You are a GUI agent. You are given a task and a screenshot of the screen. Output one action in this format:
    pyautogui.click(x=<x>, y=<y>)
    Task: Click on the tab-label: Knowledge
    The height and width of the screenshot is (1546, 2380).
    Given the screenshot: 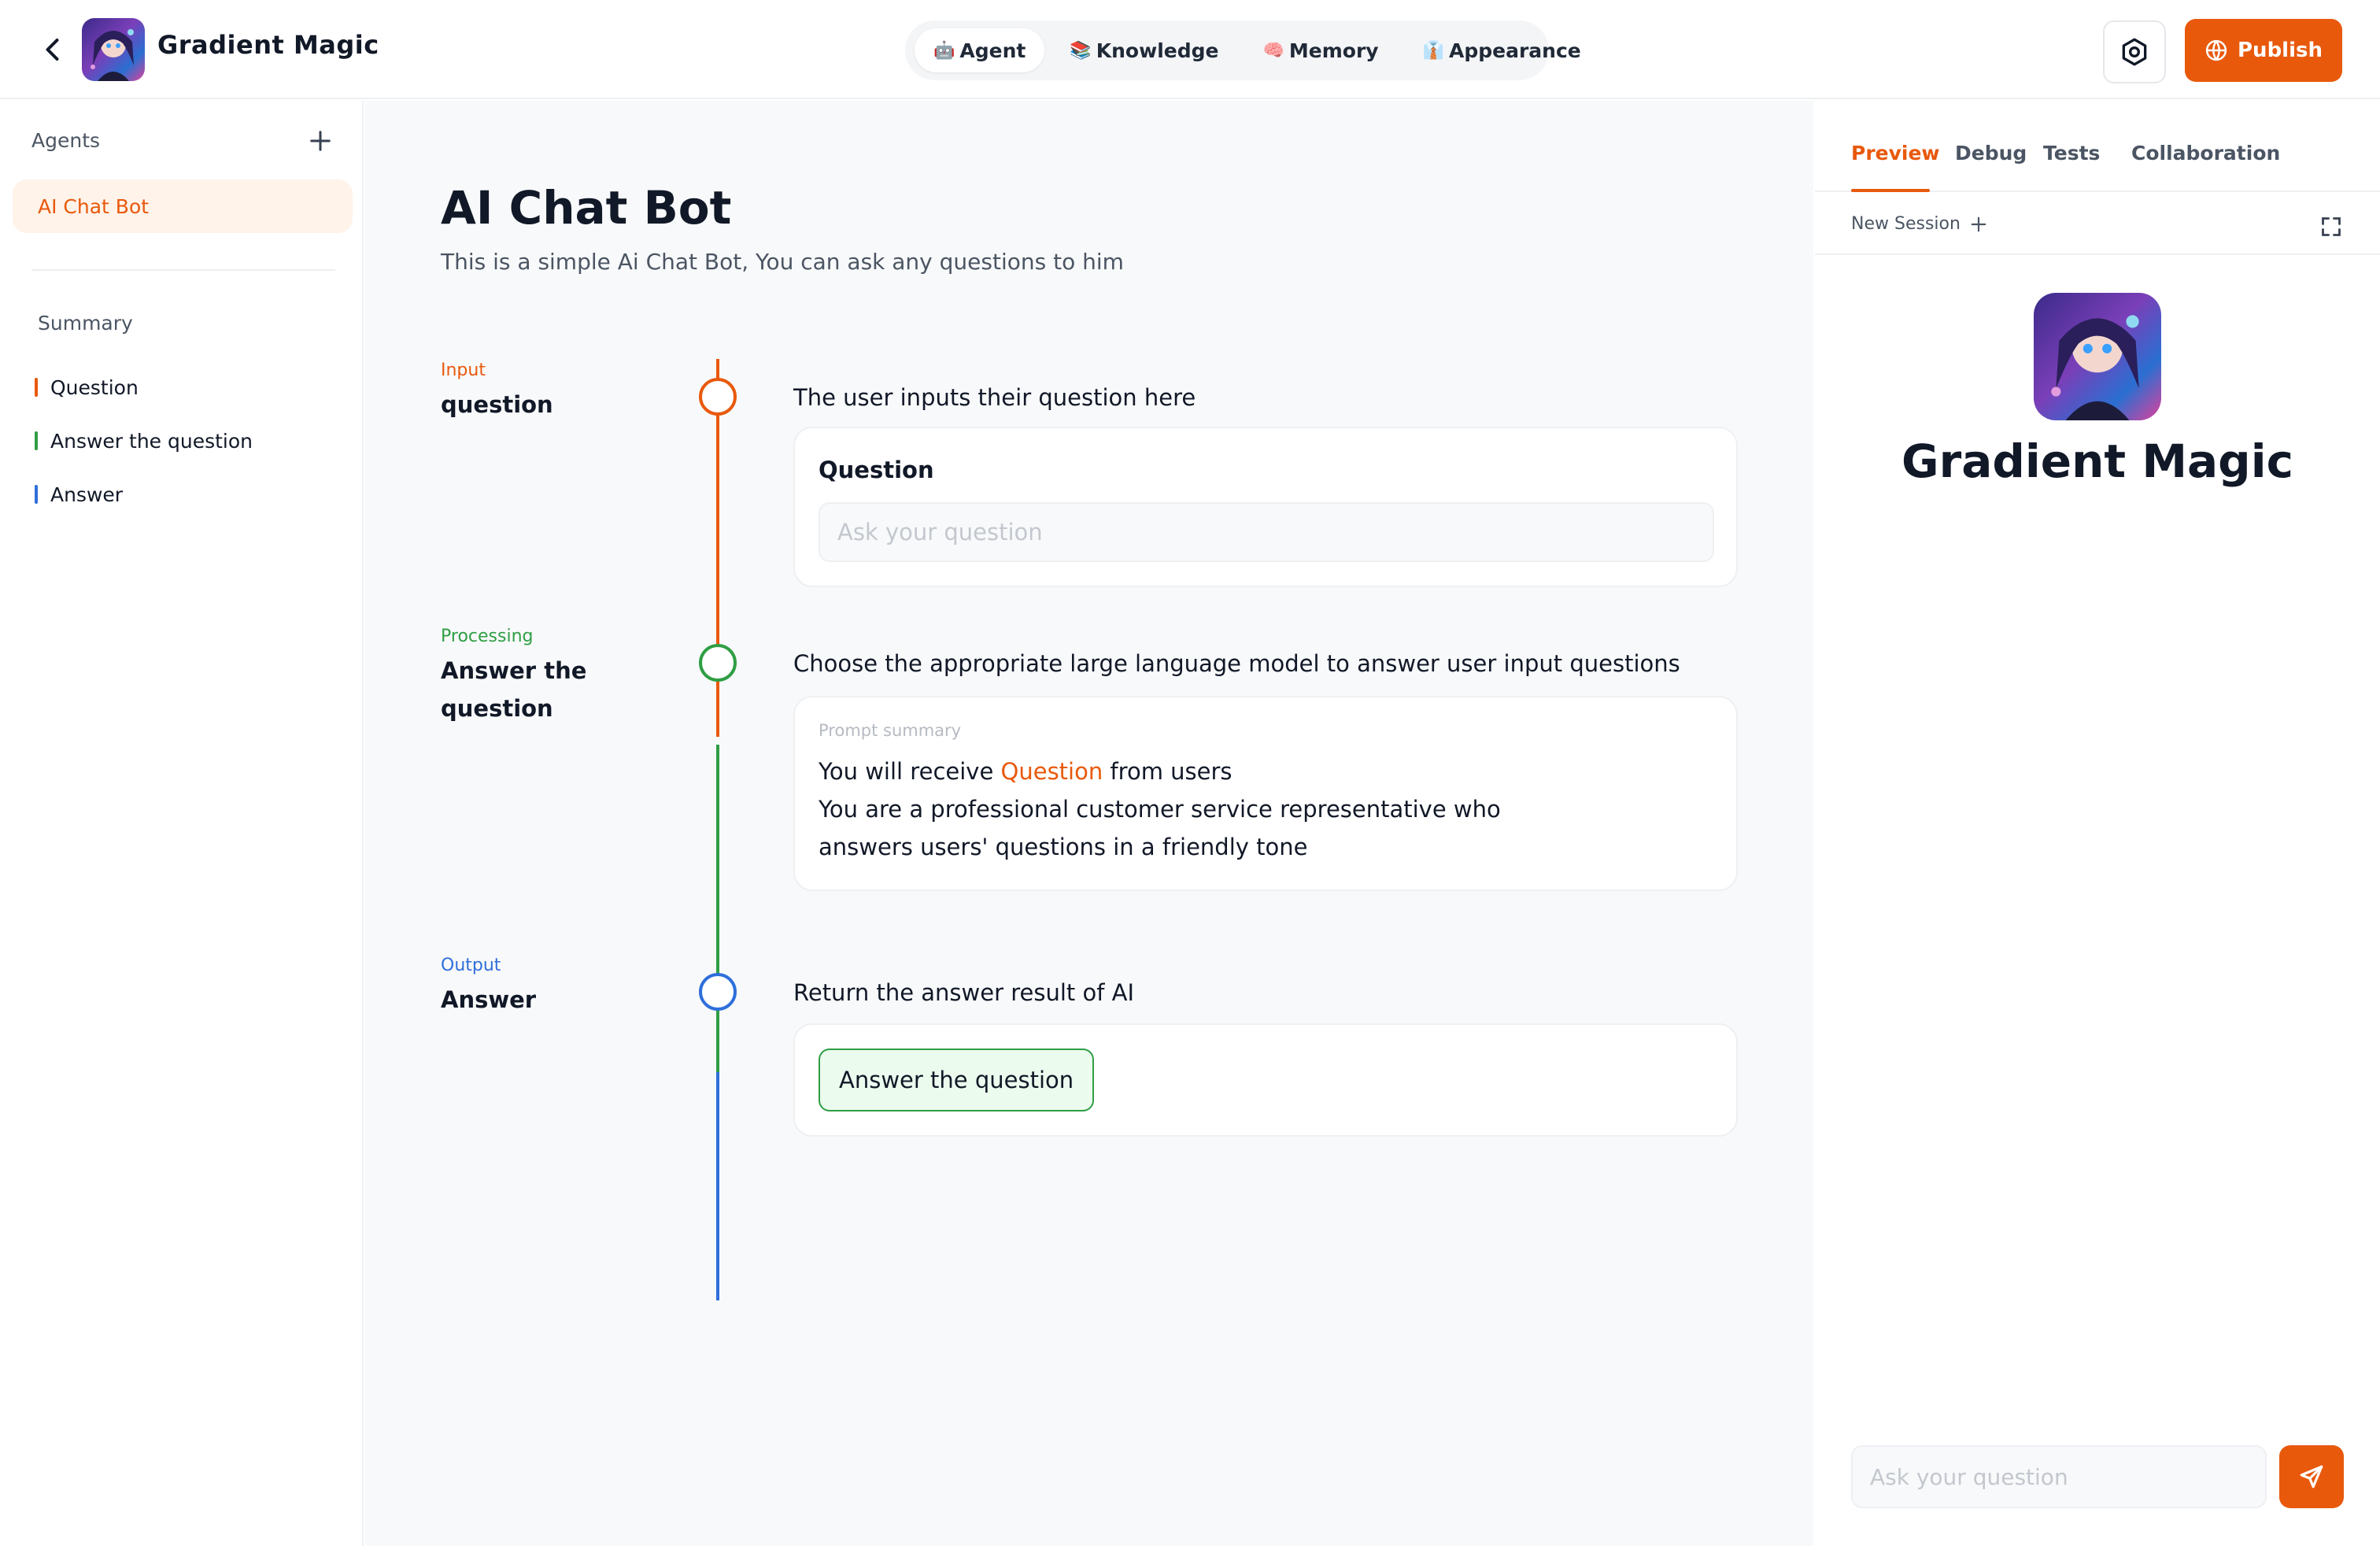 What is the action you would take?
    pyautogui.click(x=1157, y=50)
    